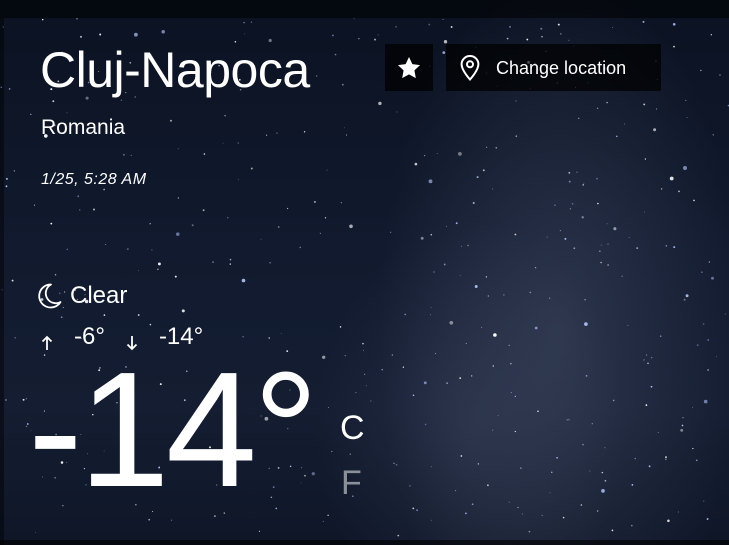 The height and width of the screenshot is (545, 729). What do you see at coordinates (49, 296) in the screenshot?
I see `moon-icon` at bounding box center [49, 296].